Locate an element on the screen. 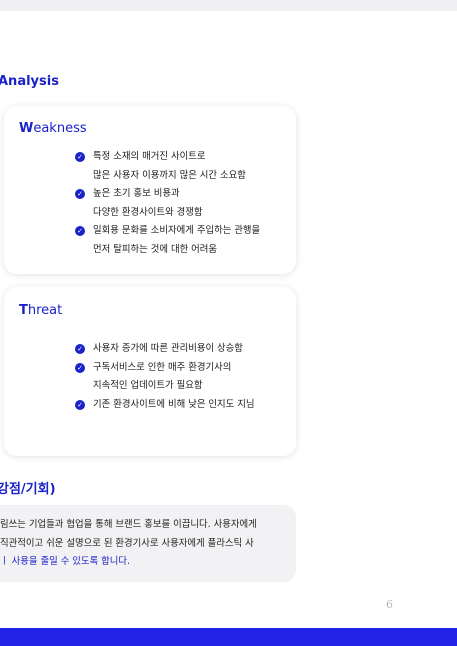 The width and height of the screenshot is (457, 646). weakness-title: Weakness is located at coordinates (53, 128).